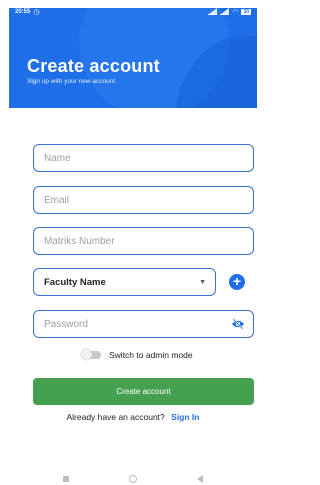 This screenshot has width=320, height=485. I want to click on faculty-select: Faculty Name ▼, so click(124, 282).